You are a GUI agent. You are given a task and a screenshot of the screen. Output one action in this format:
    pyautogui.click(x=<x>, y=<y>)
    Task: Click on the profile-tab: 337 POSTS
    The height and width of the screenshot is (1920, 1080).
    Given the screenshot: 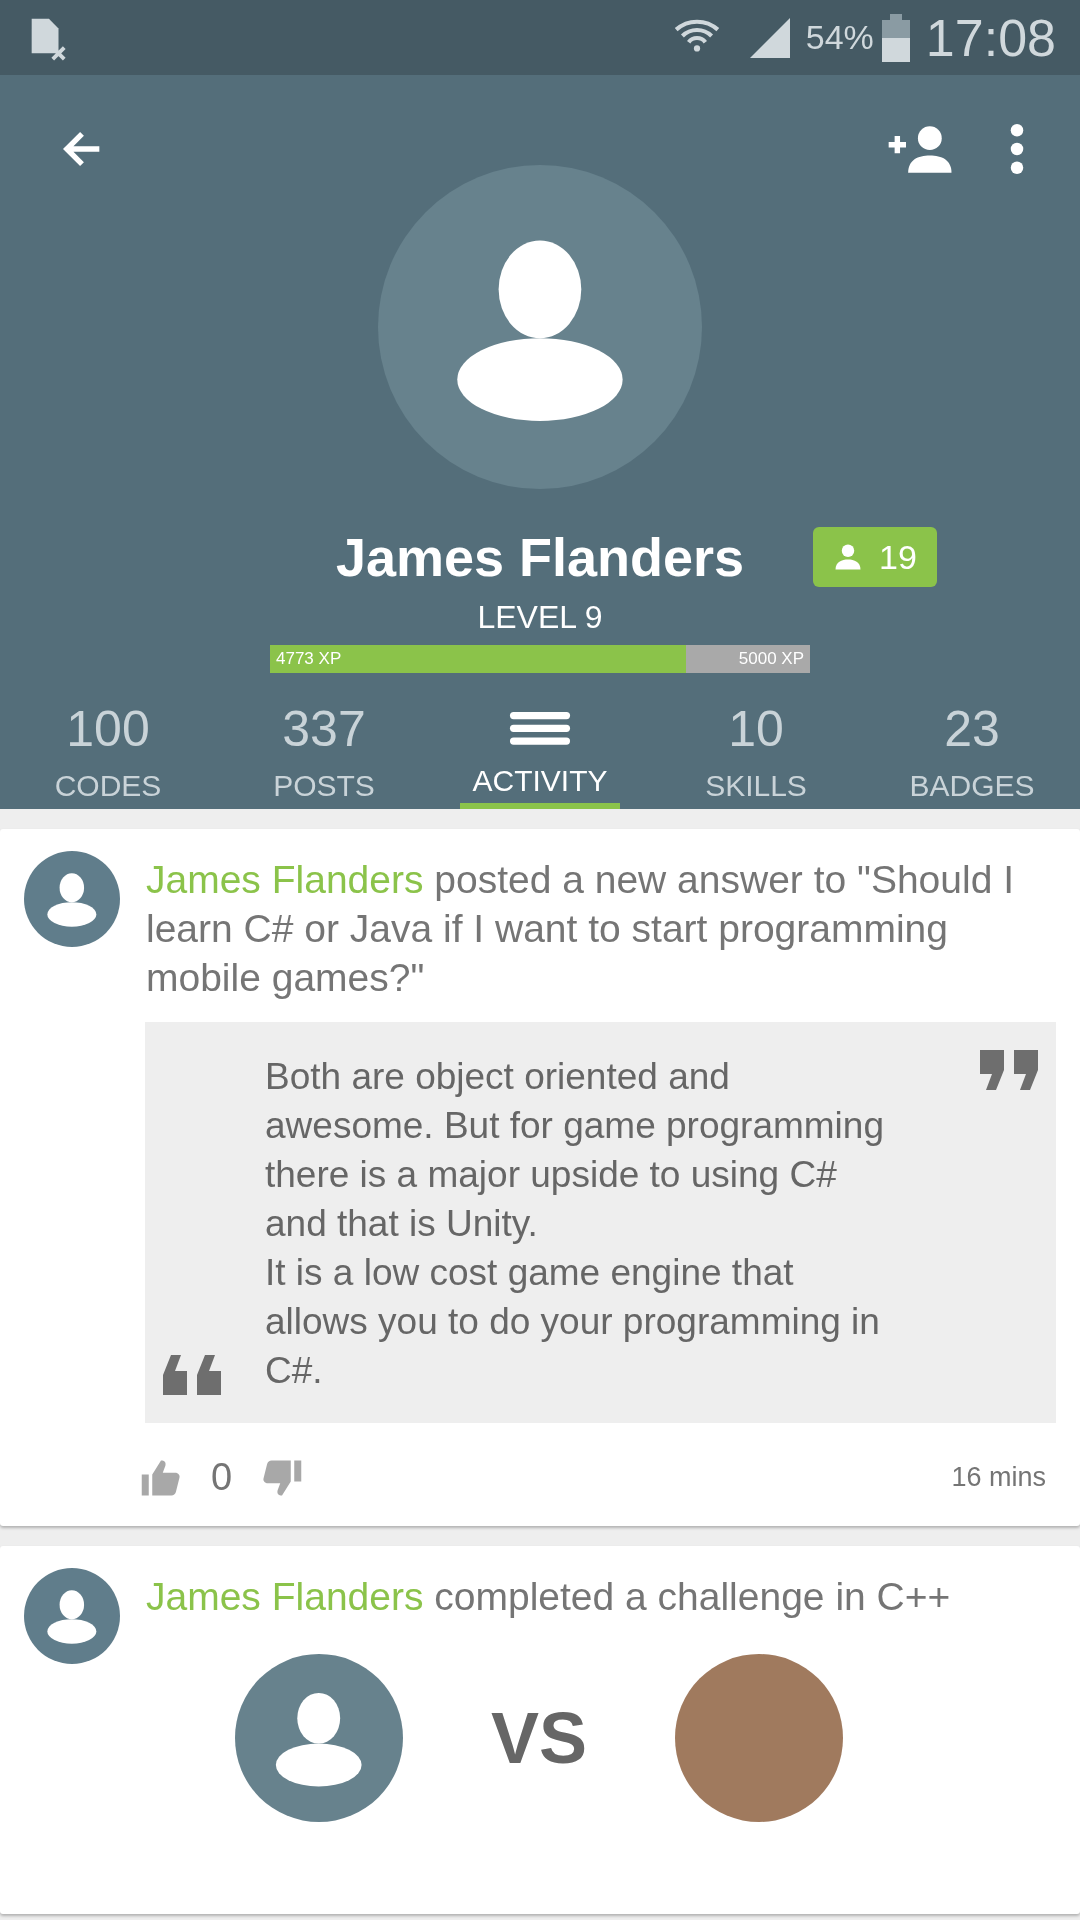 What is the action you would take?
    pyautogui.click(x=324, y=748)
    